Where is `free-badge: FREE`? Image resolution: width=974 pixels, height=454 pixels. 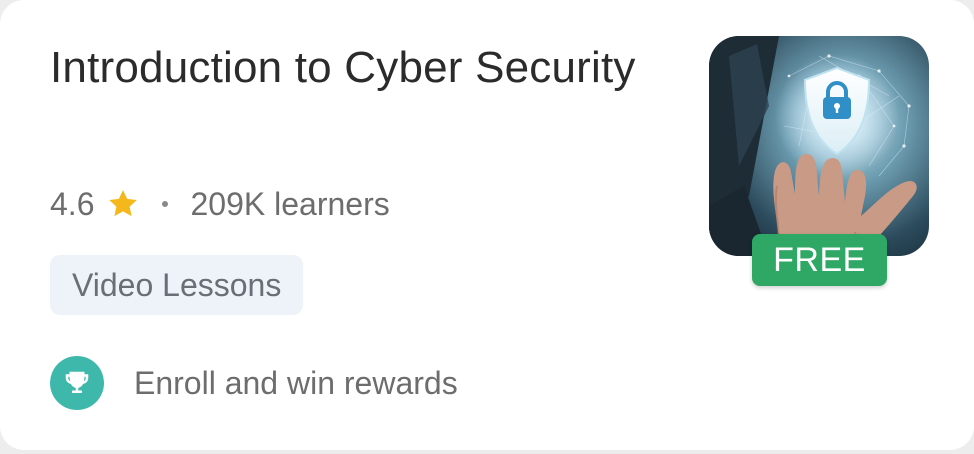
free-badge: FREE is located at coordinates (819, 260).